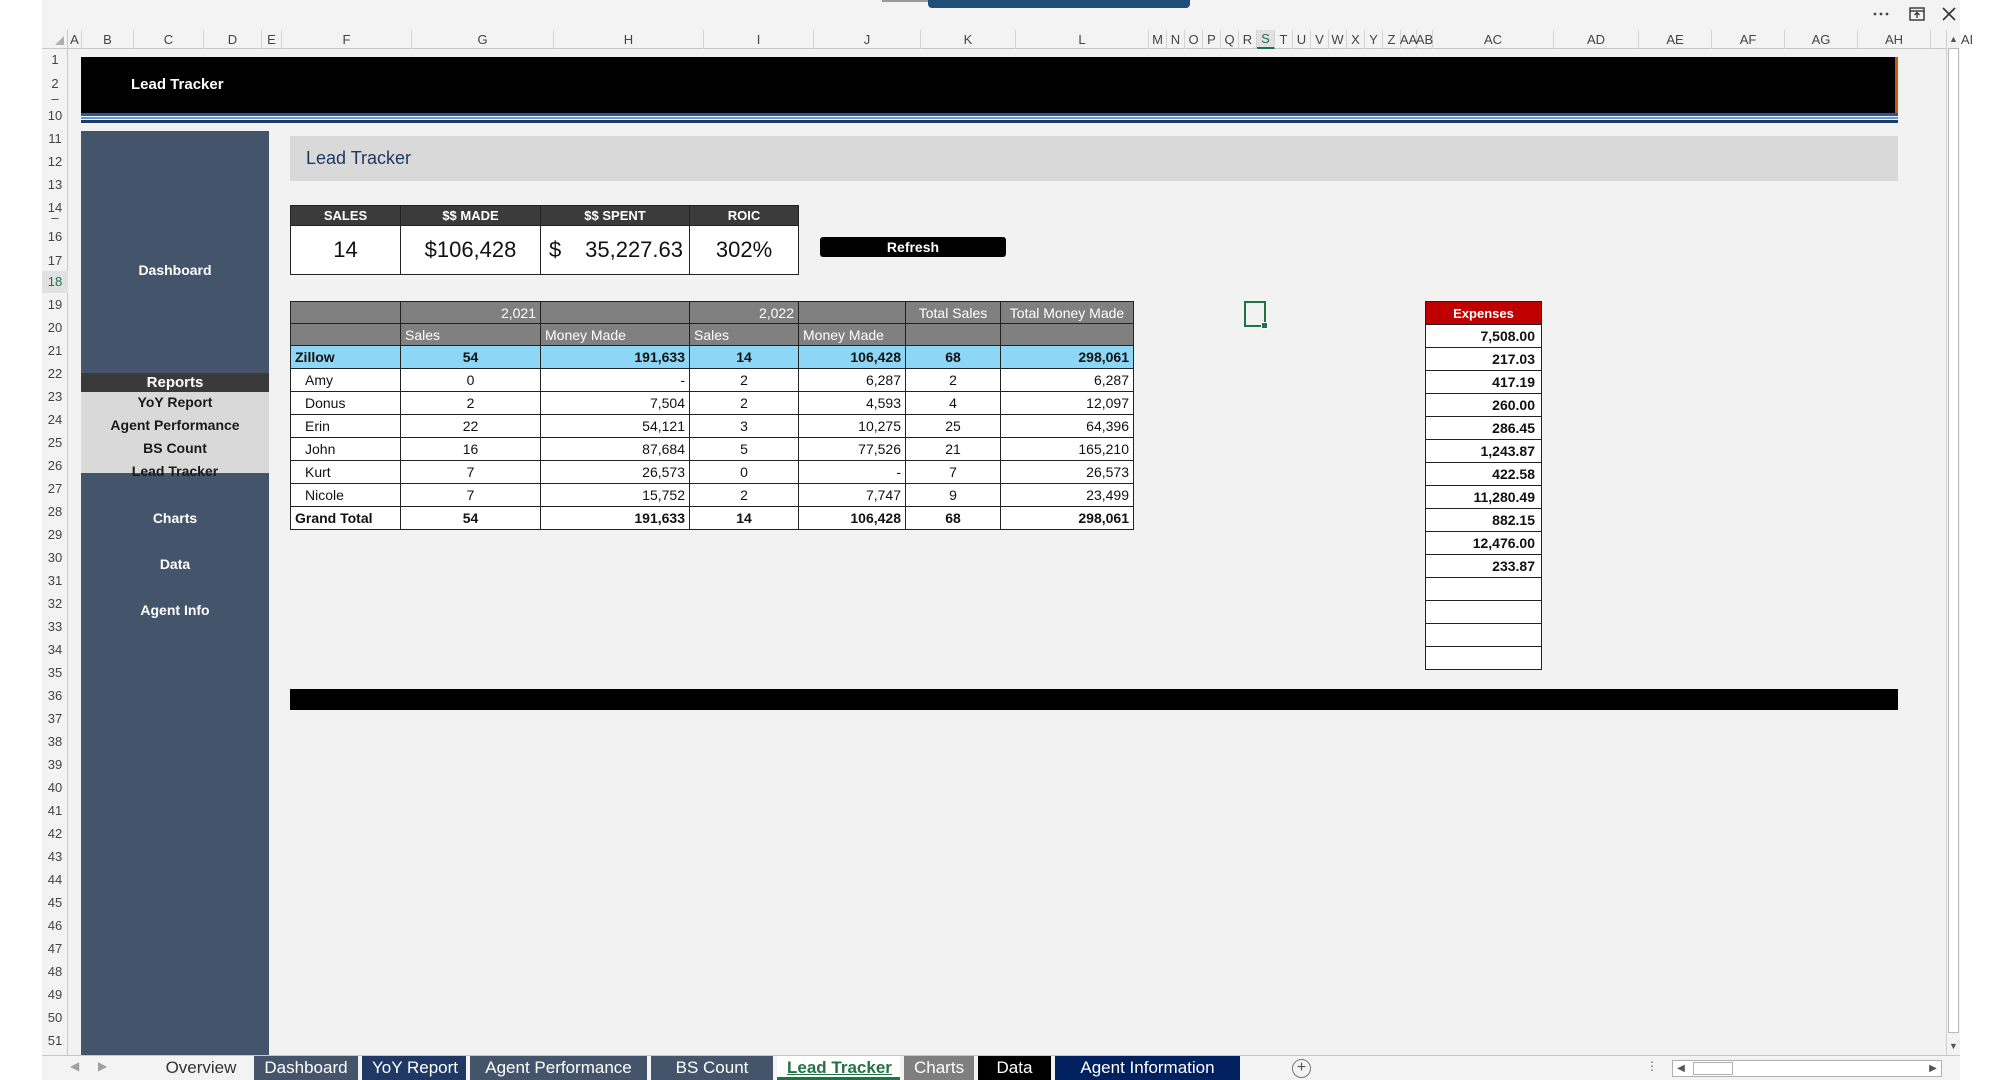 The height and width of the screenshot is (1080, 2002). What do you see at coordinates (1067, 495) in the screenshot?
I see `pivot-cell: 23,499` at bounding box center [1067, 495].